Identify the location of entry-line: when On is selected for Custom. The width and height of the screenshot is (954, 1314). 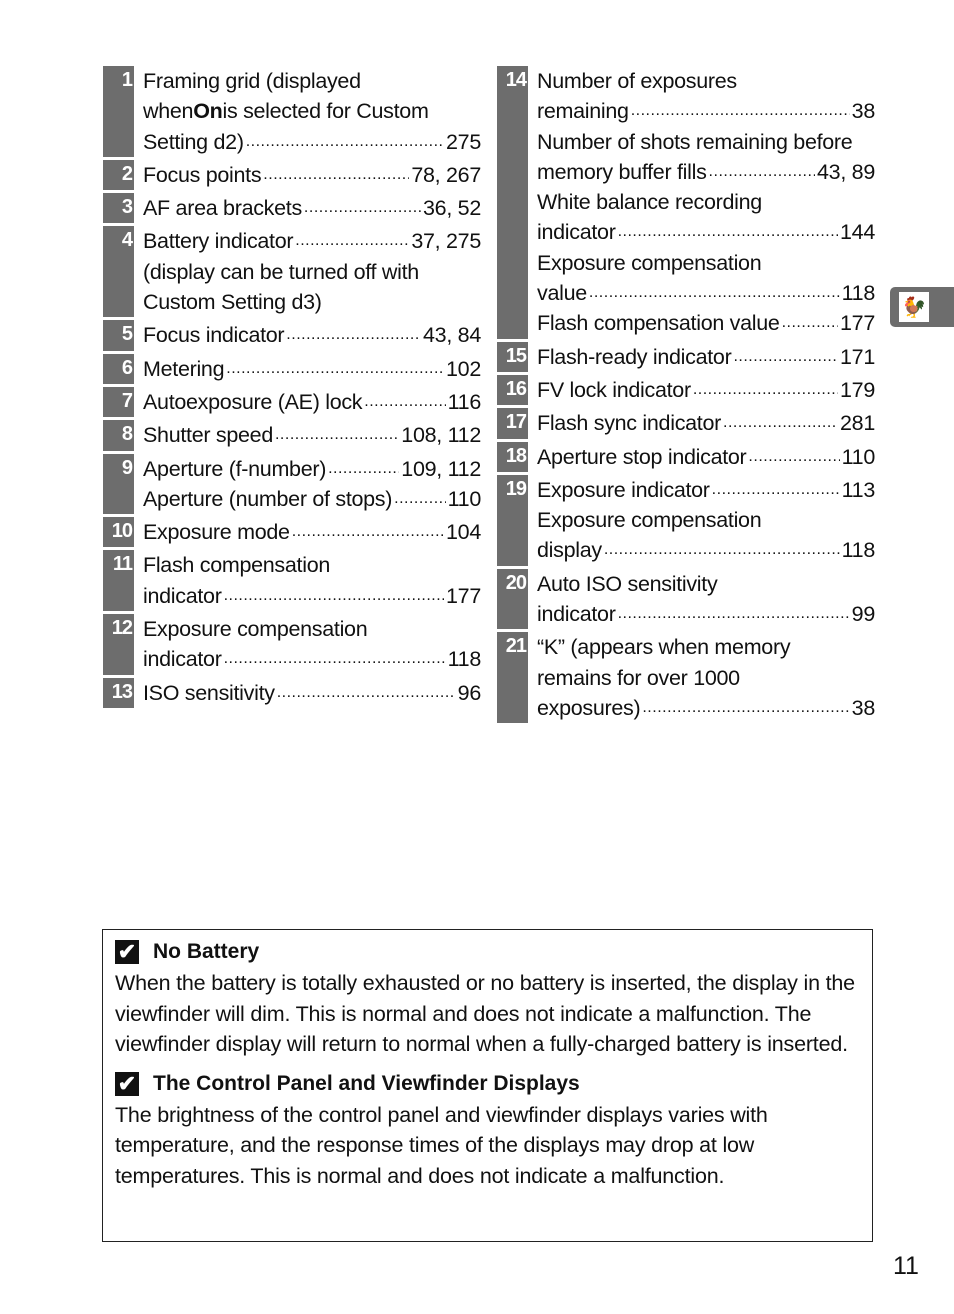
(312, 111).